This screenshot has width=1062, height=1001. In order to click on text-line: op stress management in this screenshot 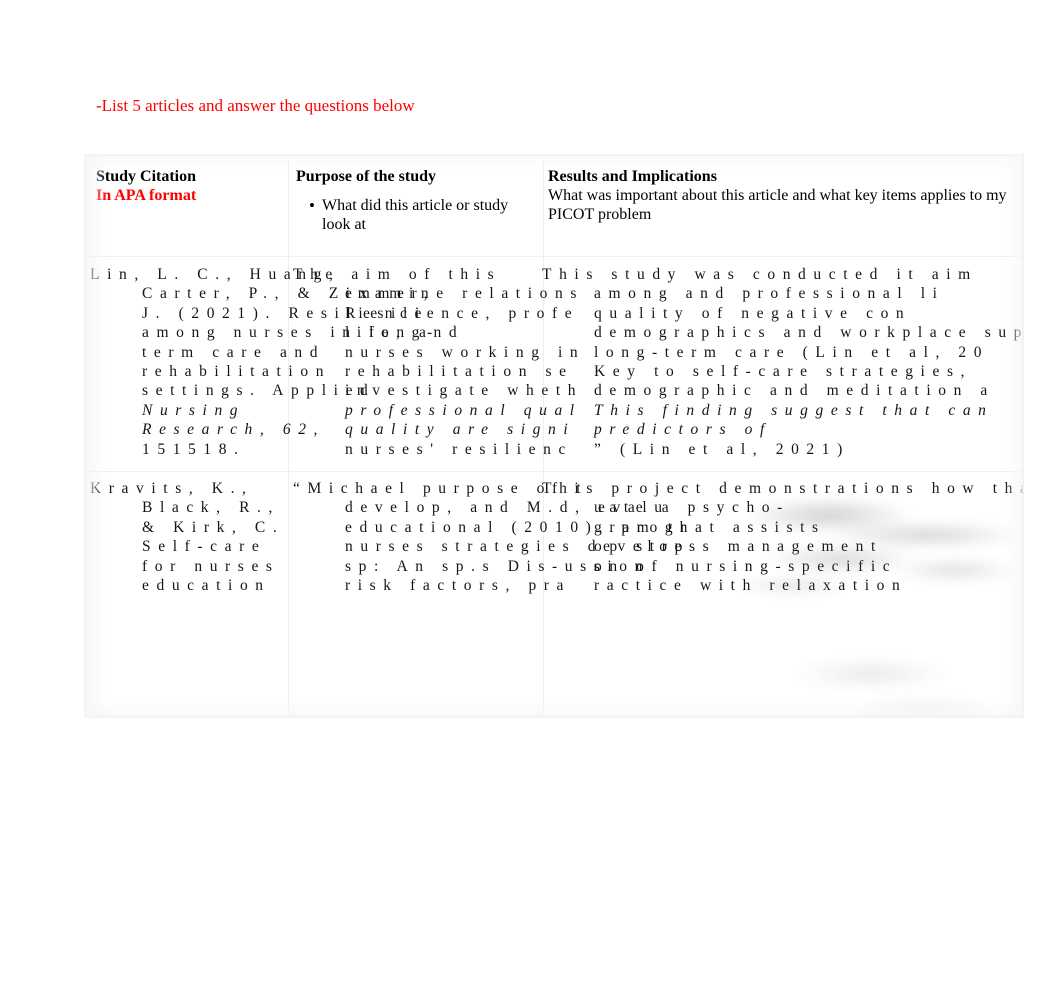, I will do `click(738, 547)`.